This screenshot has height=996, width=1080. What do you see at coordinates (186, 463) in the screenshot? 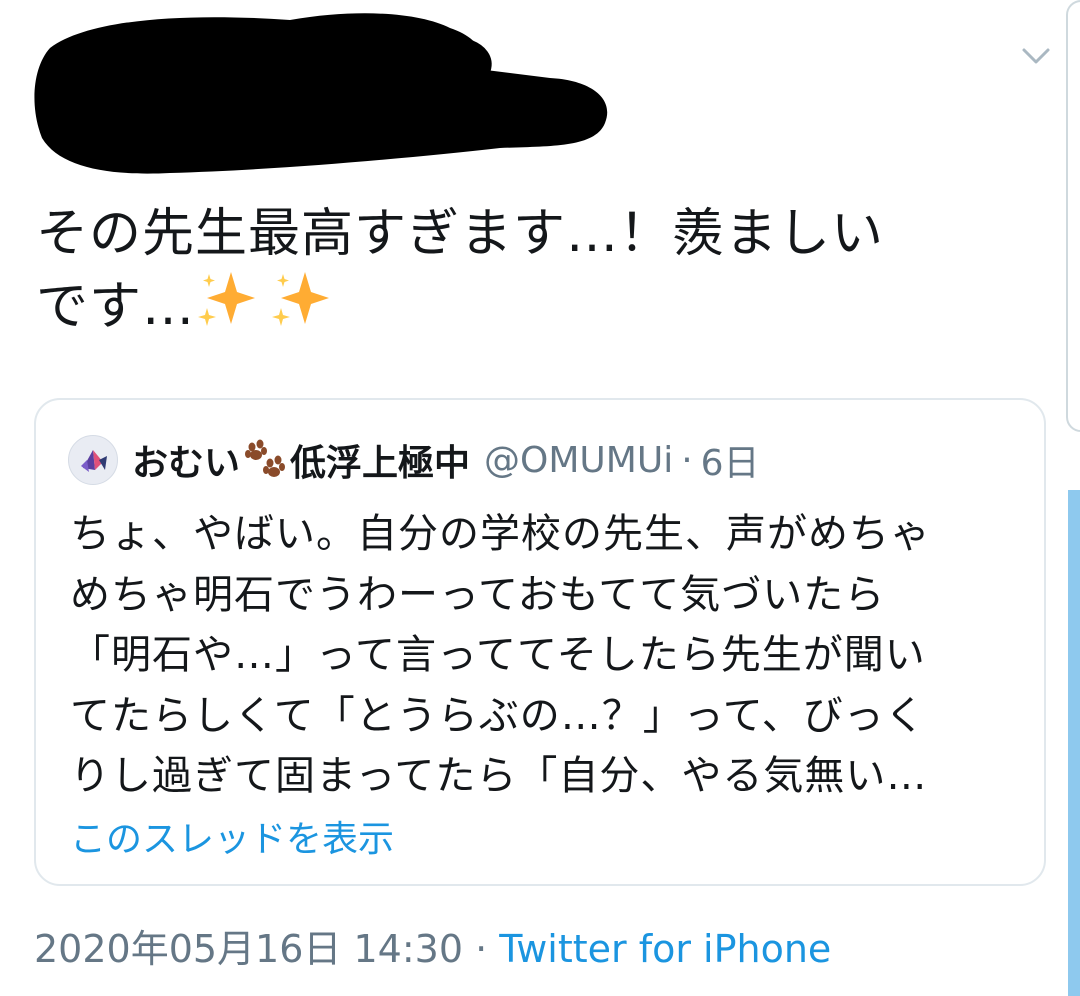
I see `display-name-part1: おむい` at bounding box center [186, 463].